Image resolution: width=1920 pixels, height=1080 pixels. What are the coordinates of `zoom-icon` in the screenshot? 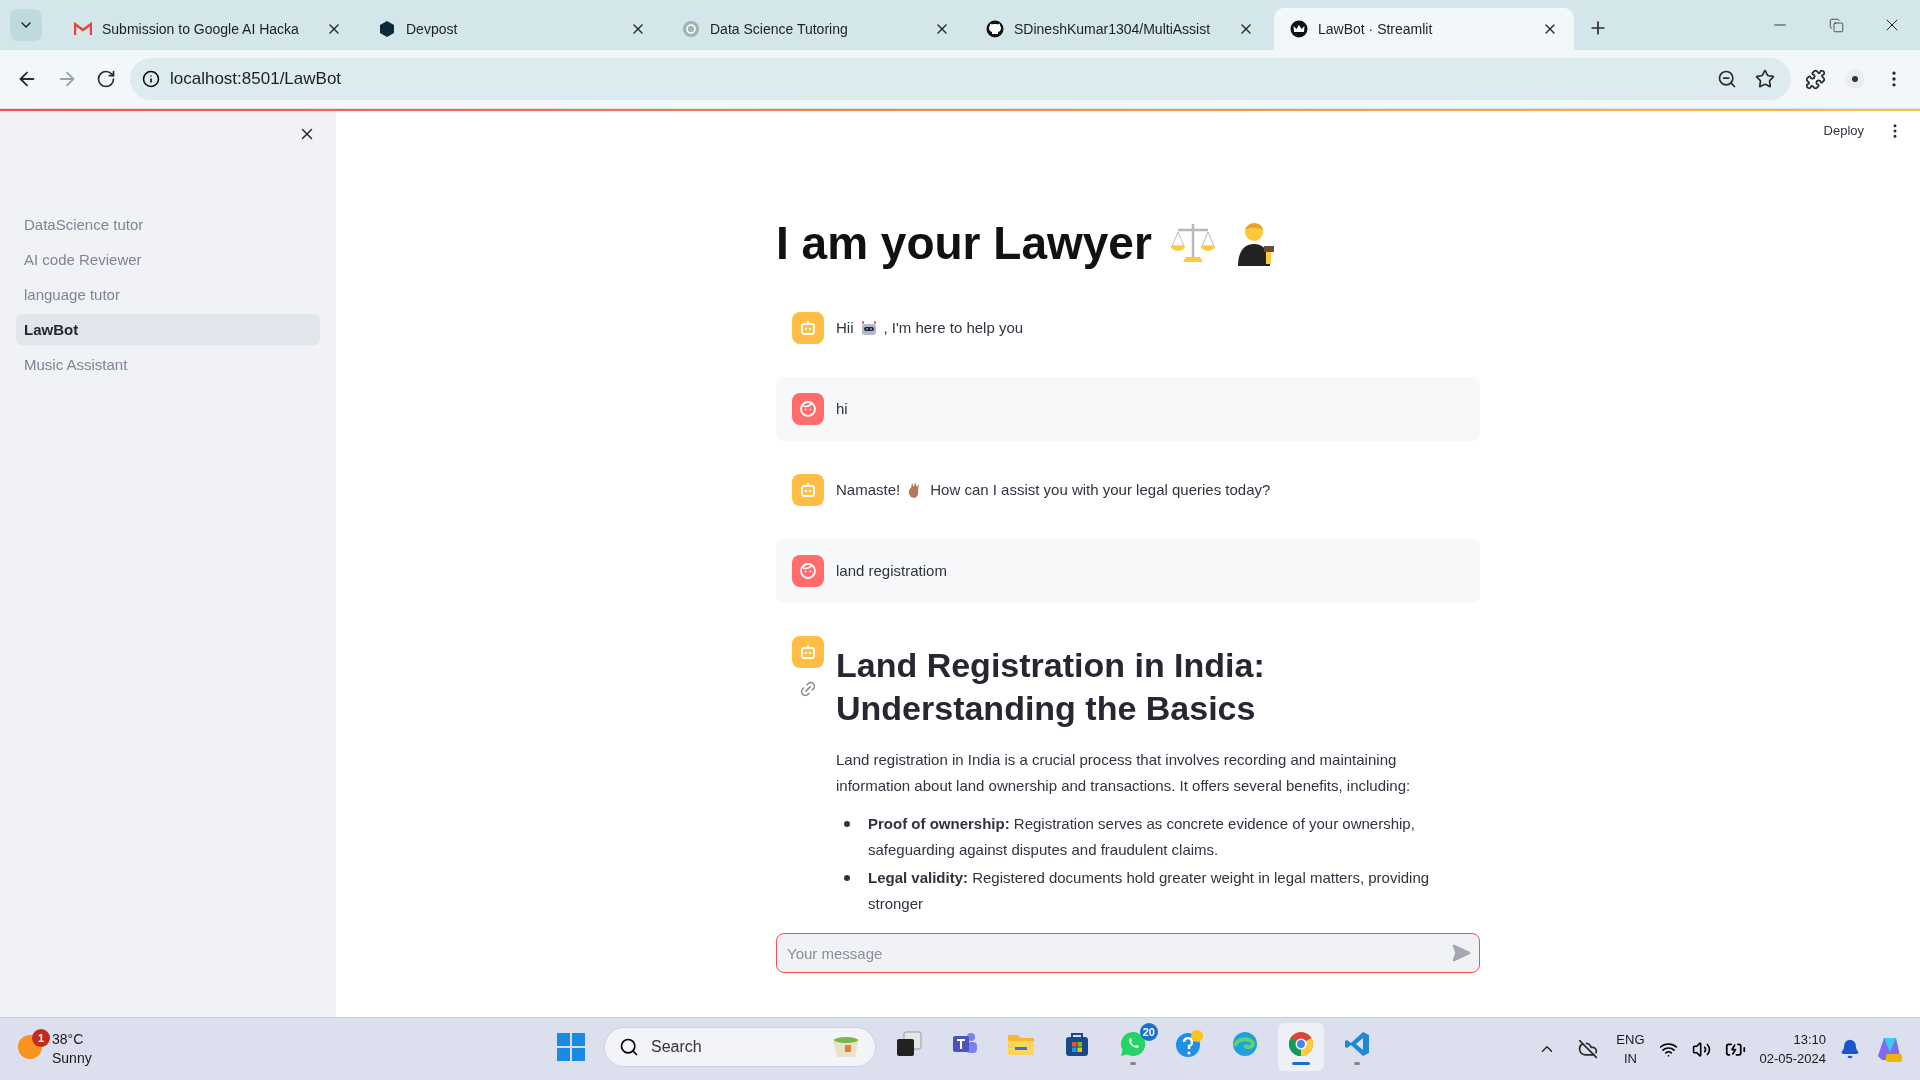 It's located at (1727, 79).